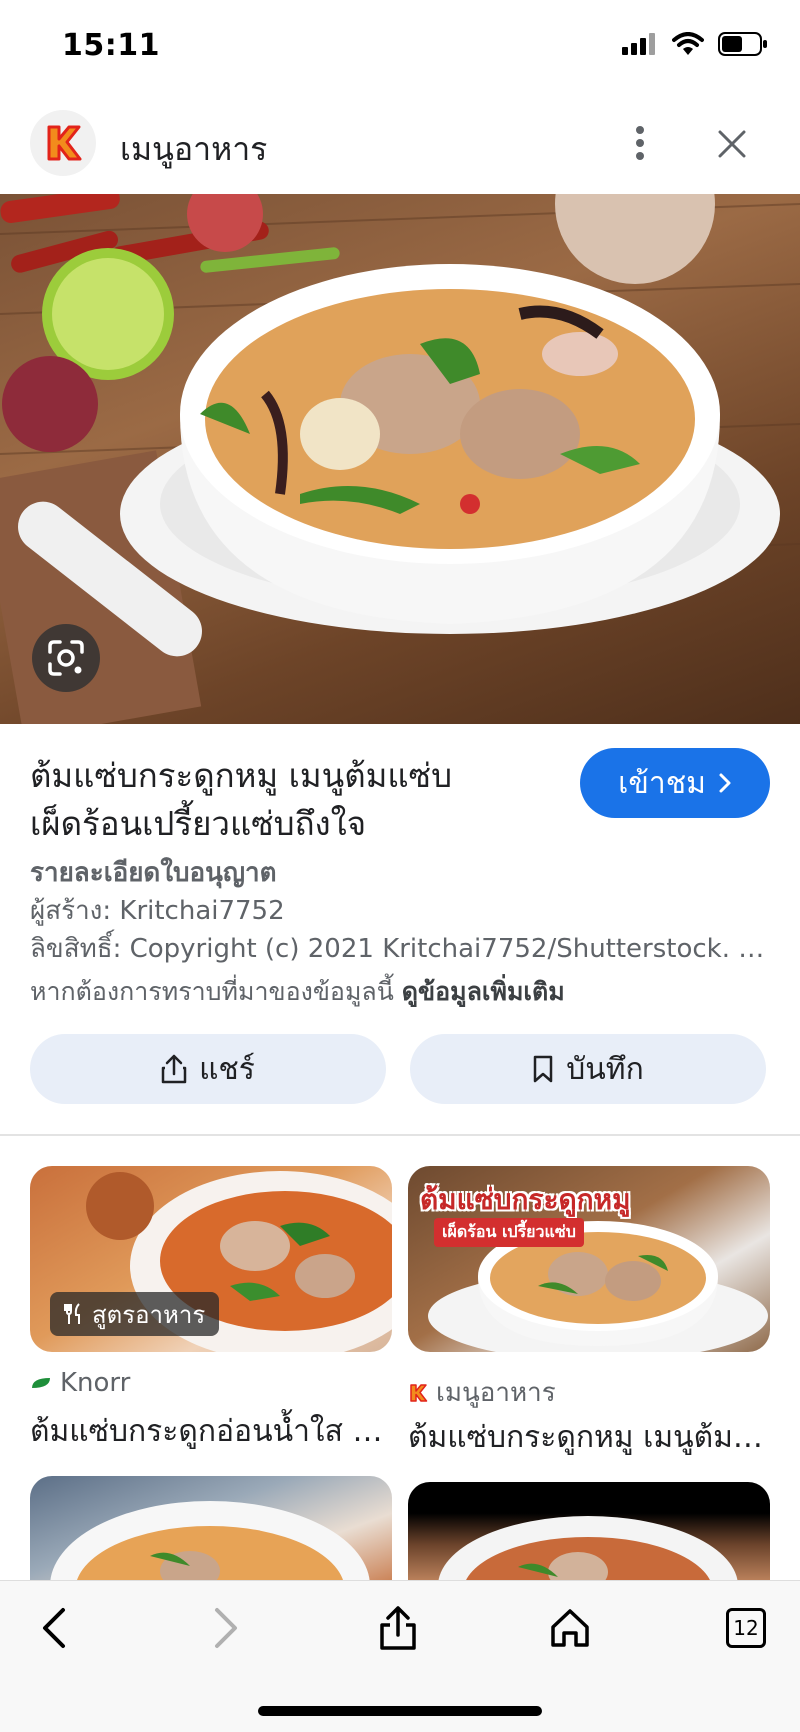  Describe the element at coordinates (589, 1259) in the screenshot. I see `related-card-image-2: ต้มแซ่บกระดูกหมู เผ็ดร้อน เปรี้ยวแซ่บ` at that location.